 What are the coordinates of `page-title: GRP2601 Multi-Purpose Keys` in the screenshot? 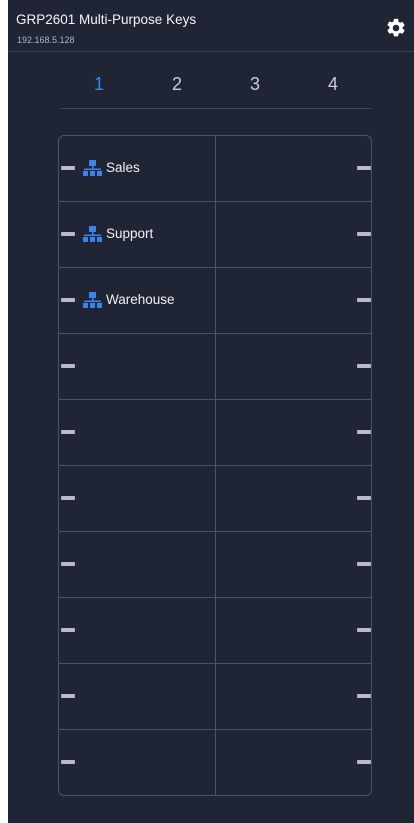 It's located at (106, 19).